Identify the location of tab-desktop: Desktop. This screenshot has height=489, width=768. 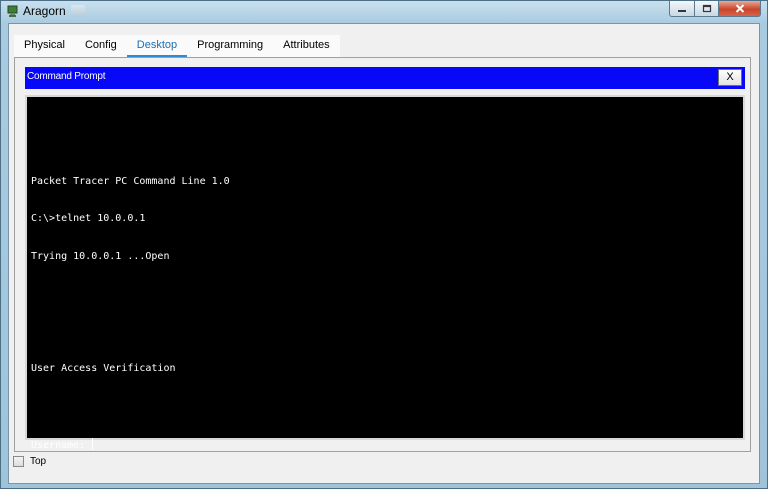
(157, 46).